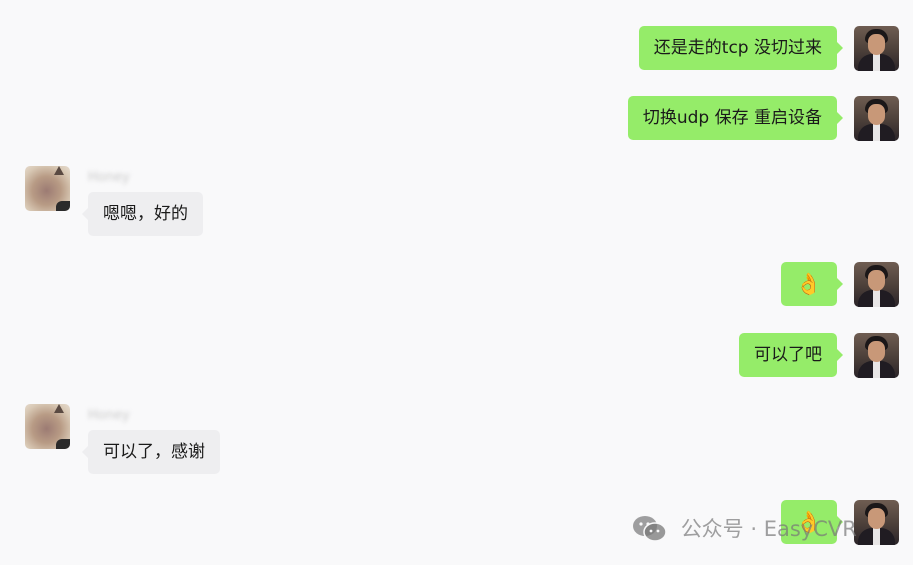 The width and height of the screenshot is (913, 565). What do you see at coordinates (808, 284) in the screenshot?
I see `ok-hand-emoji-icon: 👌` at bounding box center [808, 284].